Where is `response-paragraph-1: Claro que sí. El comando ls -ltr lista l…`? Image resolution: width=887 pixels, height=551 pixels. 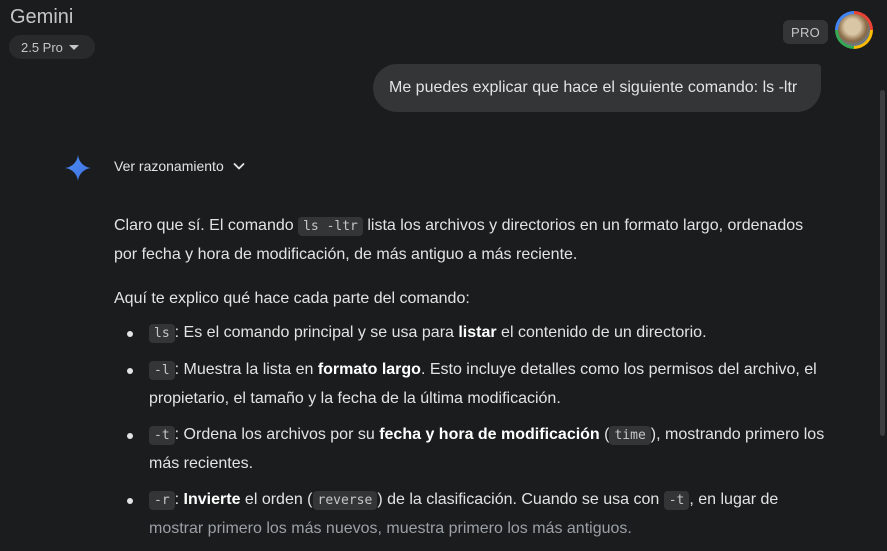
response-paragraph-1: Claro que sí. El comando ls -ltr lista l… is located at coordinates (459, 240).